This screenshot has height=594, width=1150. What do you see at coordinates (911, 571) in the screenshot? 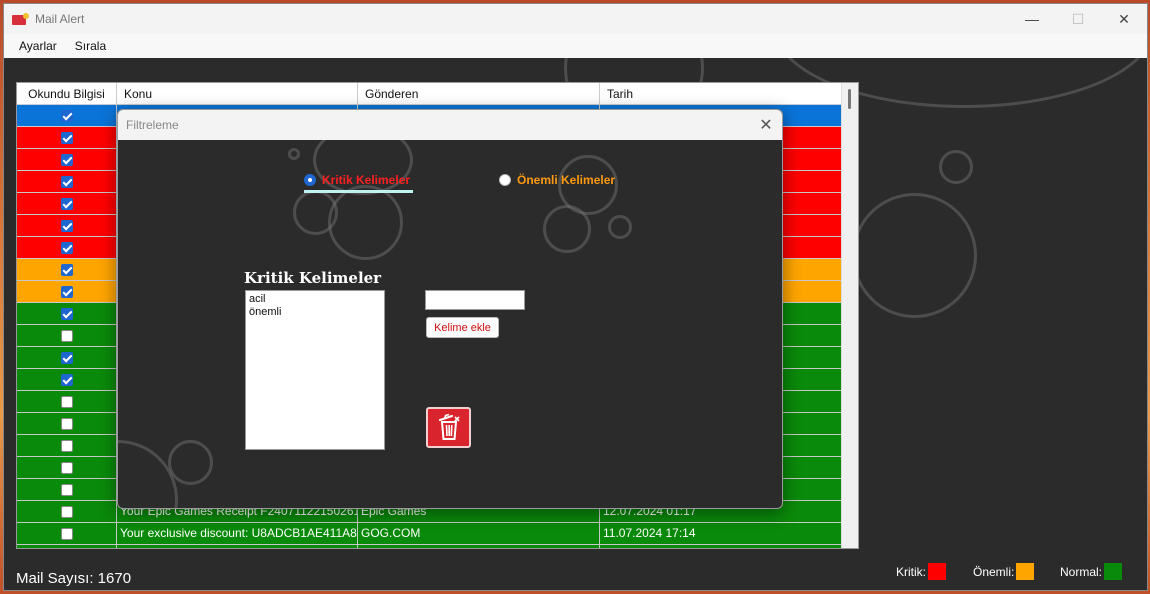
I see `legend-label: Kritik:` at bounding box center [911, 571].